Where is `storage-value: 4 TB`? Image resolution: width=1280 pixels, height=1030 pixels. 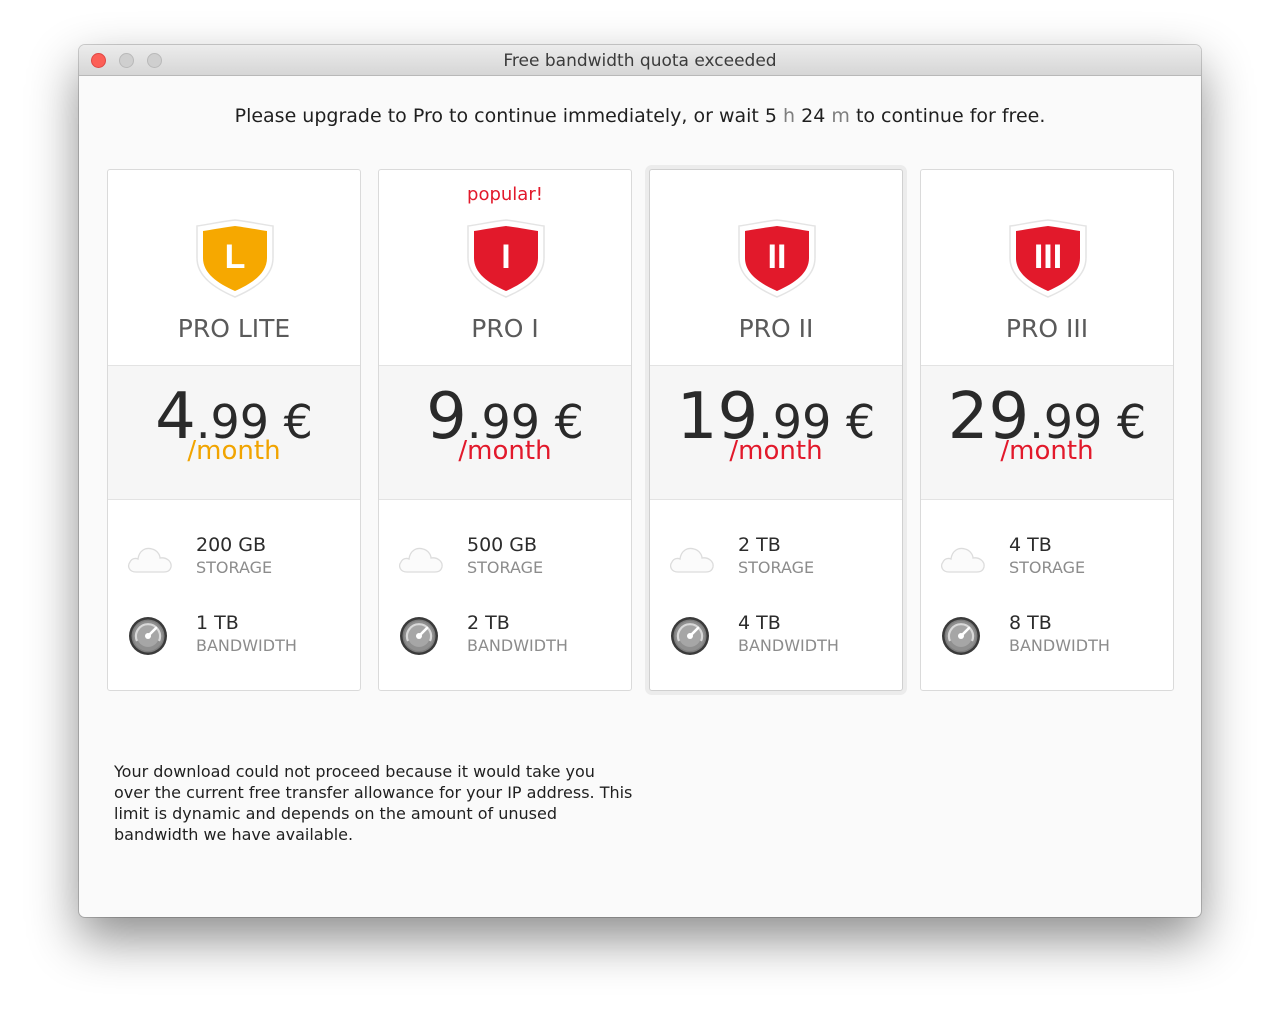 storage-value: 4 TB is located at coordinates (1030, 545).